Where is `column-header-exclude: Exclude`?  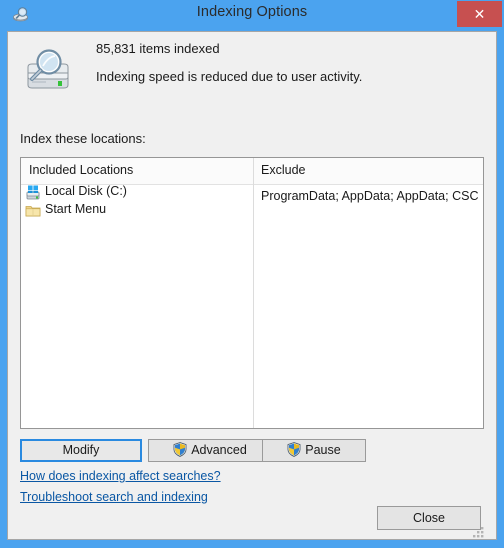
column-header-exclude: Exclude is located at coordinates (283, 170).